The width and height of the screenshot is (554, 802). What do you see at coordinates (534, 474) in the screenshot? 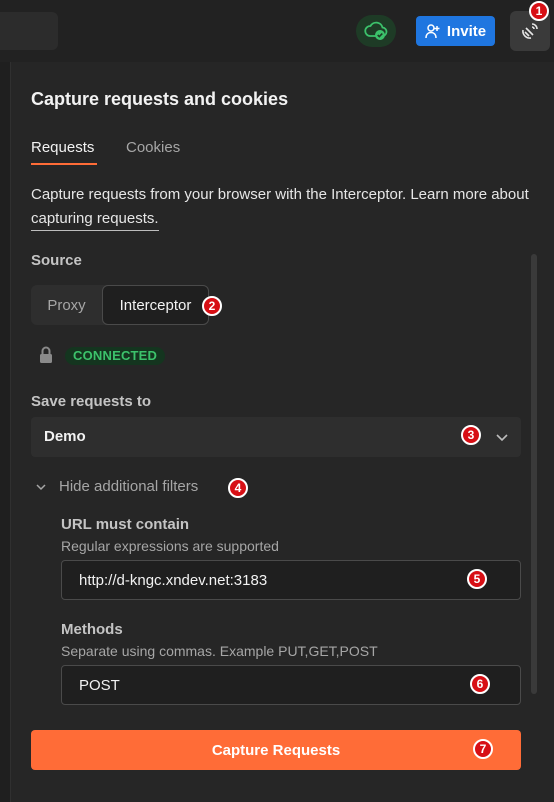
I see `scrollbar` at bounding box center [534, 474].